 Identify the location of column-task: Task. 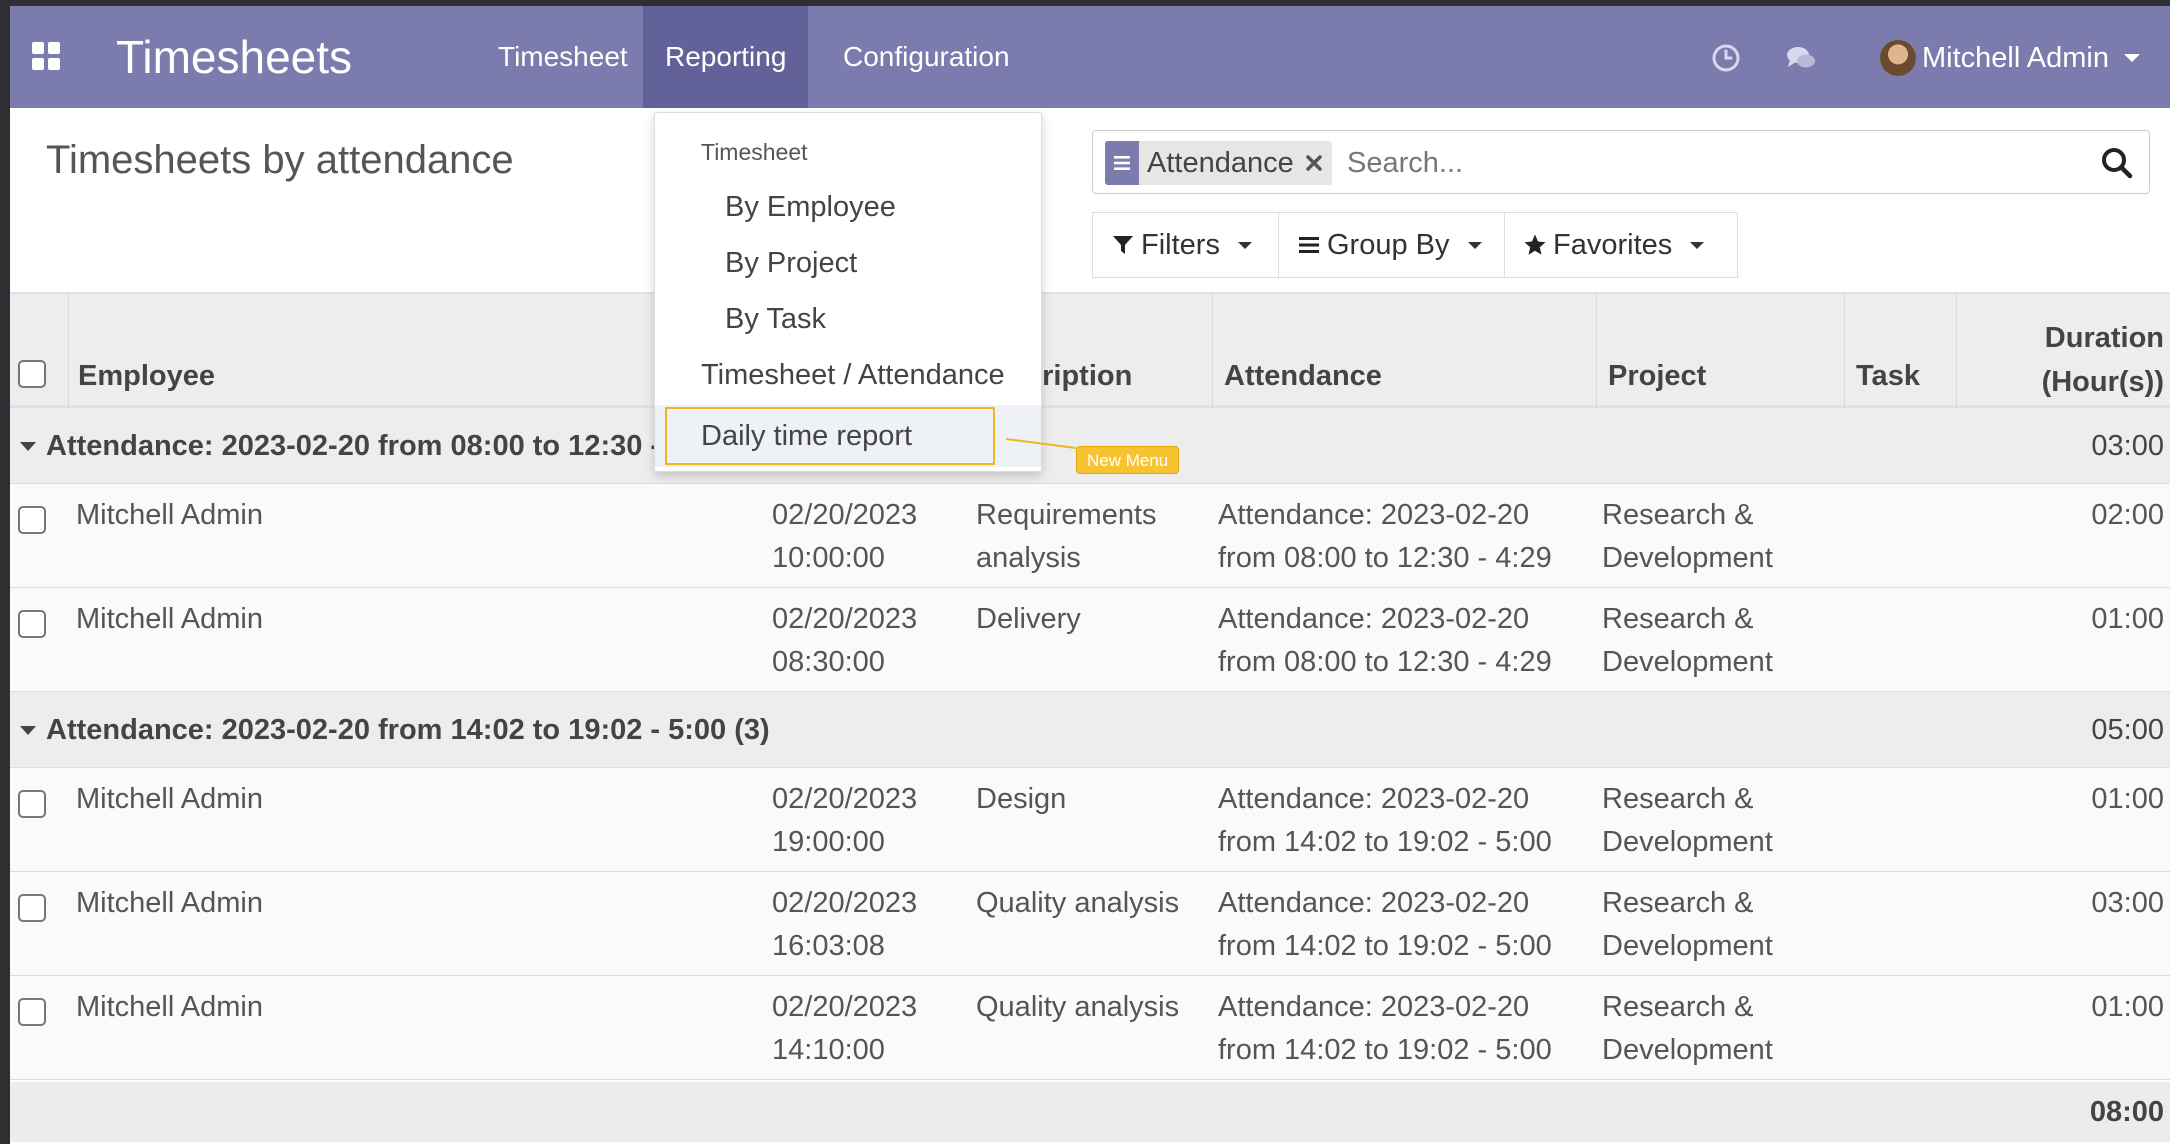
(1888, 376).